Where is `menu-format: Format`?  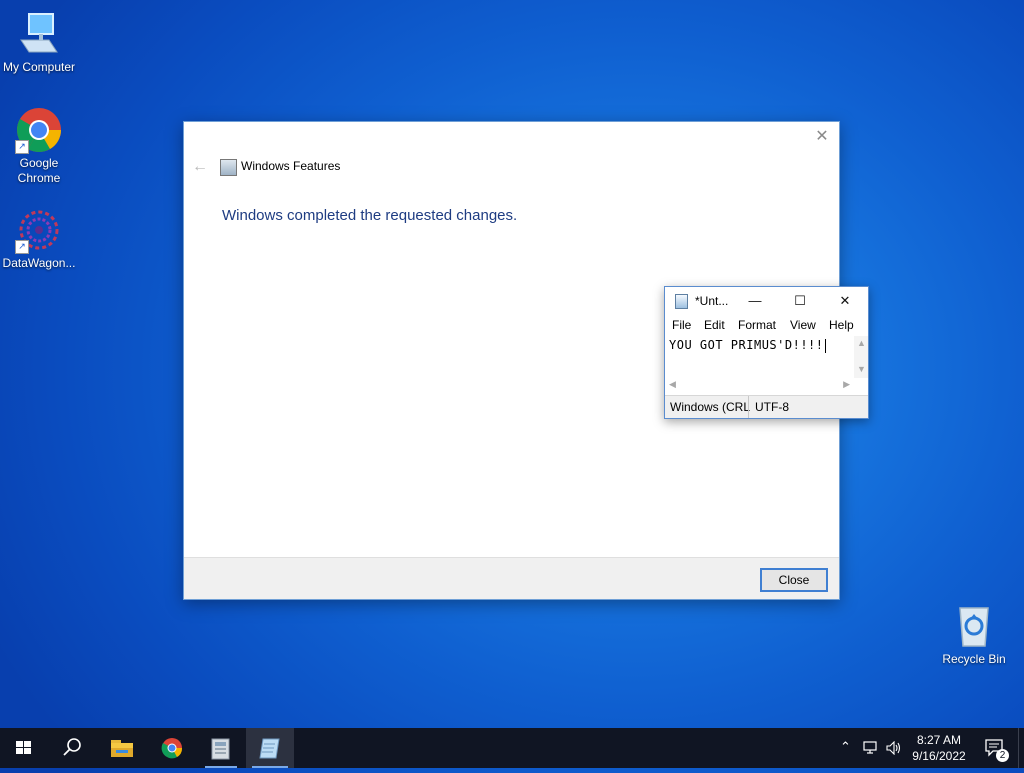
menu-format: Format is located at coordinates (757, 325).